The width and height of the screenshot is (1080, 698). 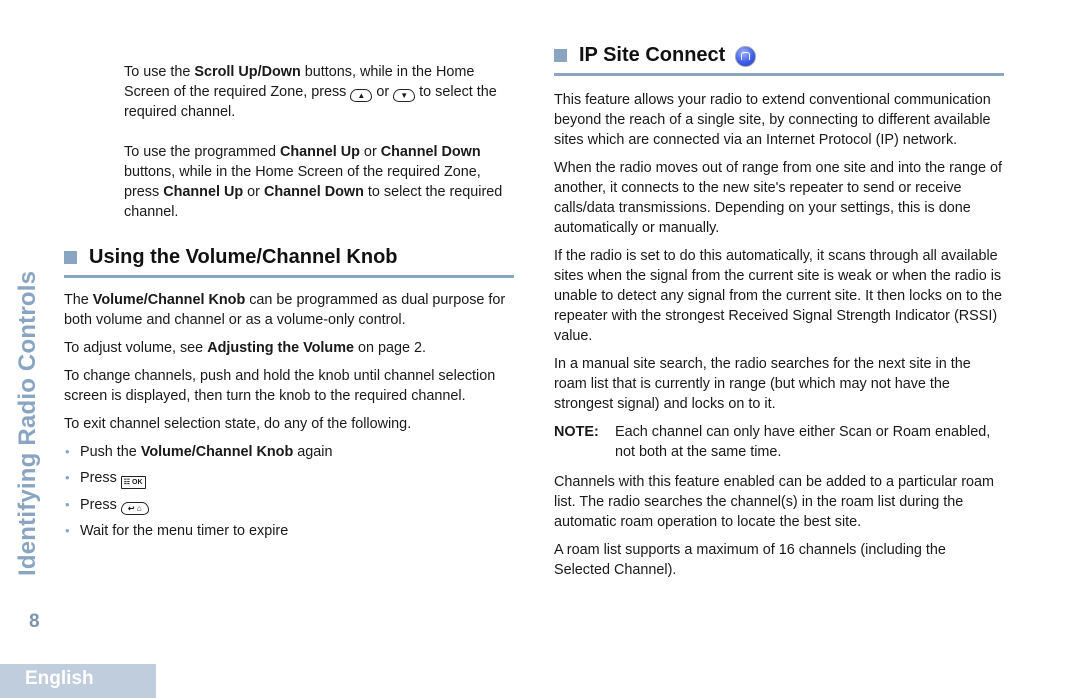 I want to click on language-tab: English, so click(x=78, y=681).